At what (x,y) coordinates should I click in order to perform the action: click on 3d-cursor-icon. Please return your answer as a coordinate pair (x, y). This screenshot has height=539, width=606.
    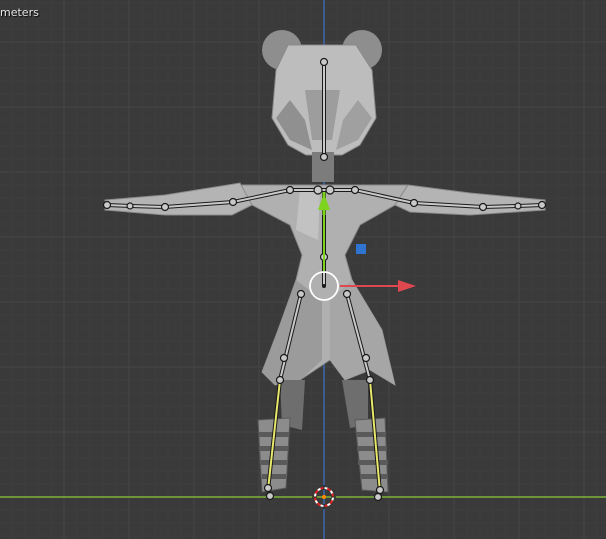
    Looking at the image, I should click on (324, 497).